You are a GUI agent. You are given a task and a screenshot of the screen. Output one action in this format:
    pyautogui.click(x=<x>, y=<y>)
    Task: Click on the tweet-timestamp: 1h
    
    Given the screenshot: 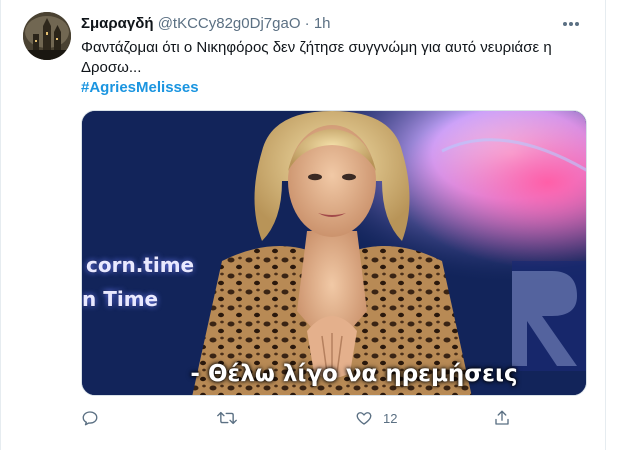 What is the action you would take?
    pyautogui.click(x=322, y=23)
    